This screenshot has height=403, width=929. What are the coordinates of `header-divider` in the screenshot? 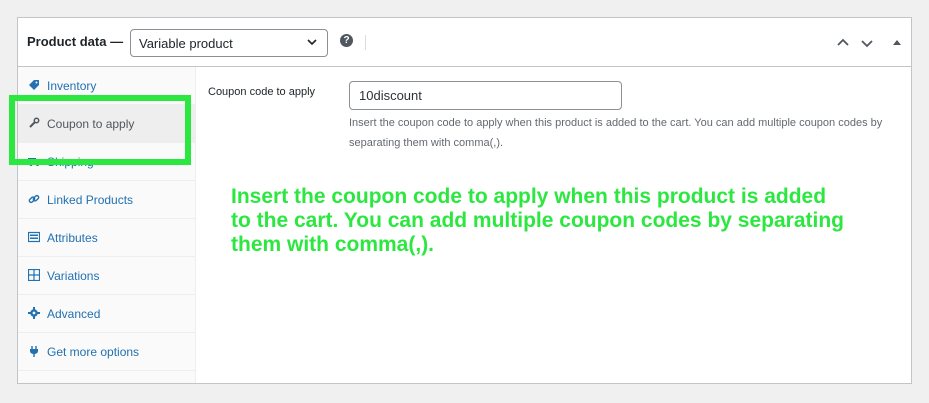 It's located at (365, 42).